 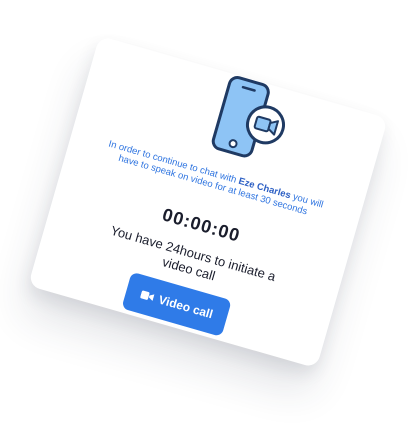 I want to click on video-call-label: Video call, so click(x=185, y=307).